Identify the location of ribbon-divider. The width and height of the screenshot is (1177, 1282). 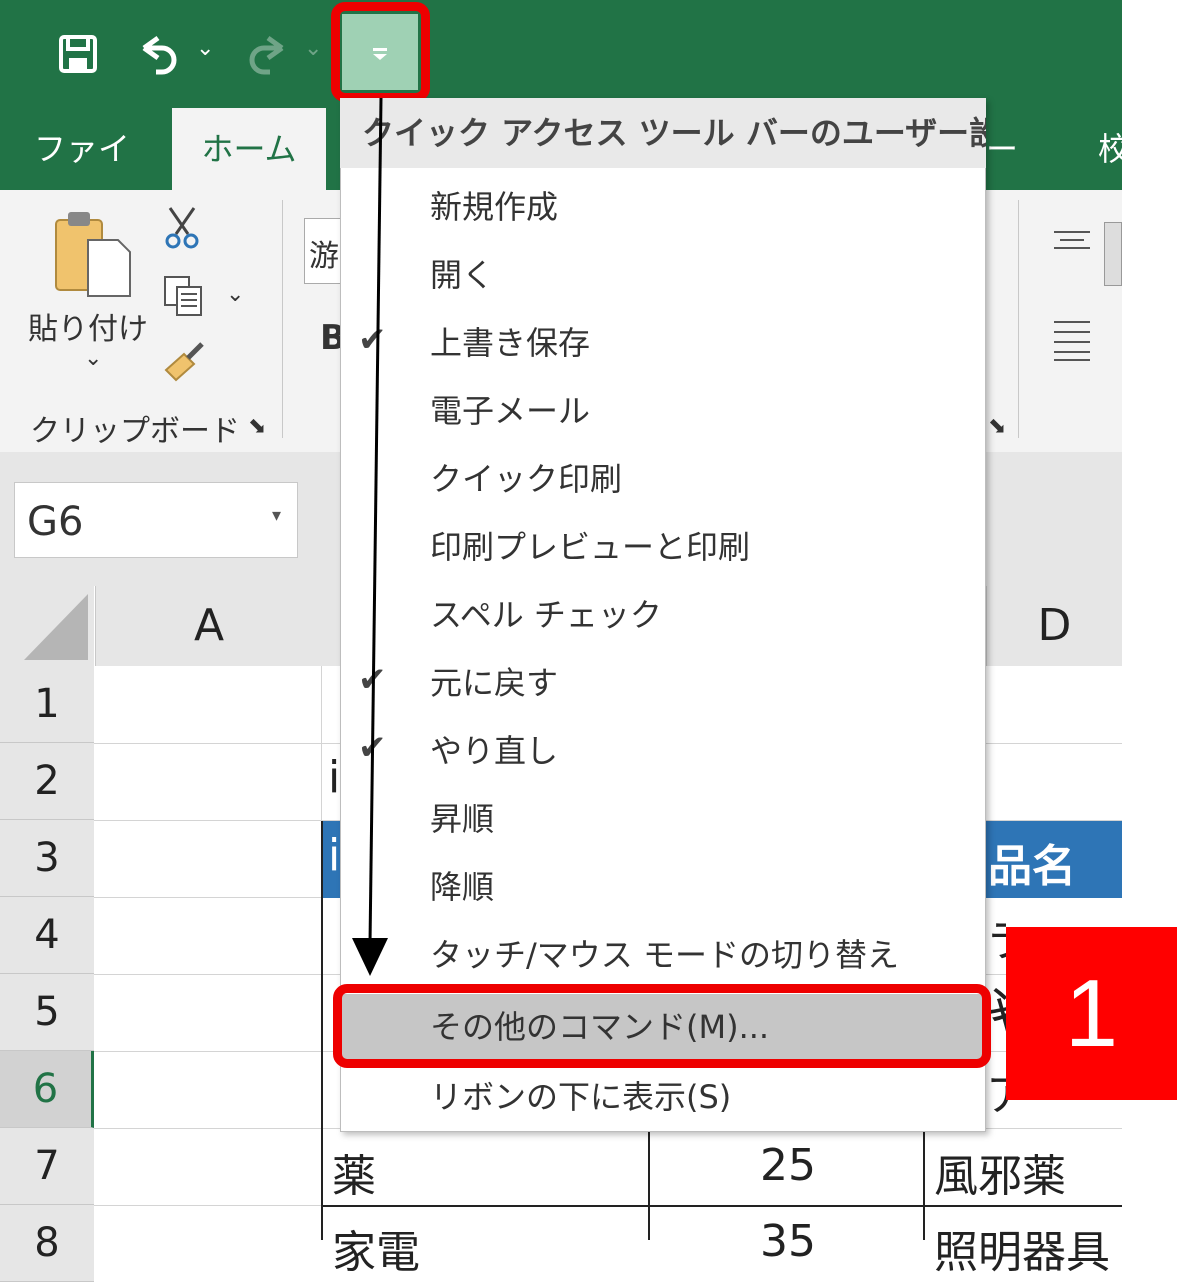
(282, 319).